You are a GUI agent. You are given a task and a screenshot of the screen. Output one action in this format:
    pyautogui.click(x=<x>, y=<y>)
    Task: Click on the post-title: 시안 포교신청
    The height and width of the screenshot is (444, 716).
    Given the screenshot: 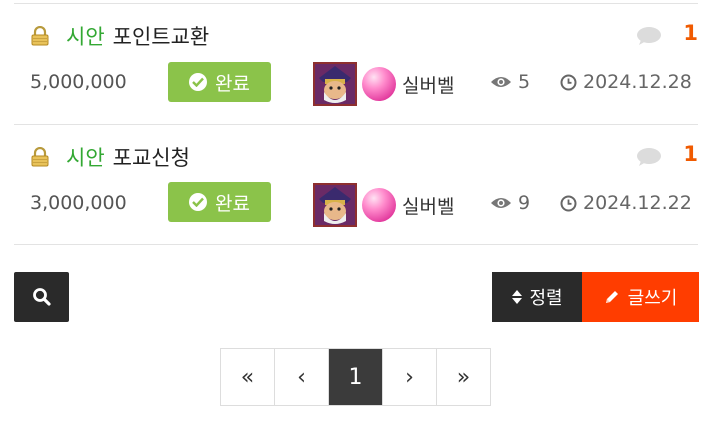 What is the action you would take?
    pyautogui.click(x=128, y=157)
    